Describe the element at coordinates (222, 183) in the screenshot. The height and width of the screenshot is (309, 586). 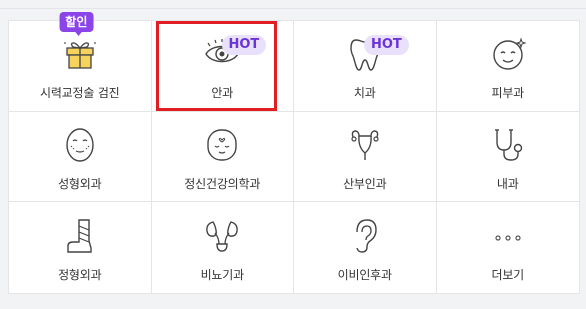
I see `dept-label: 정신건강의학과` at that location.